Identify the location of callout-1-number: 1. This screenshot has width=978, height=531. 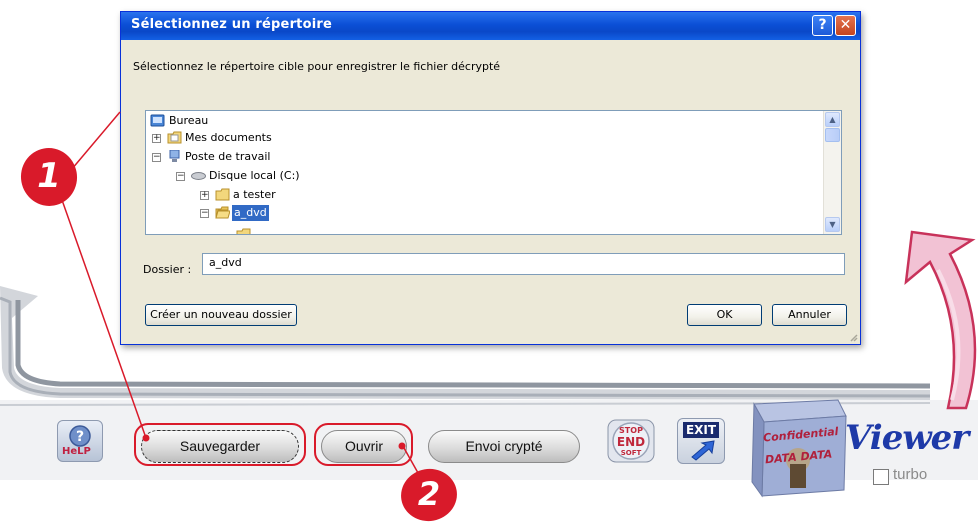
(49, 176).